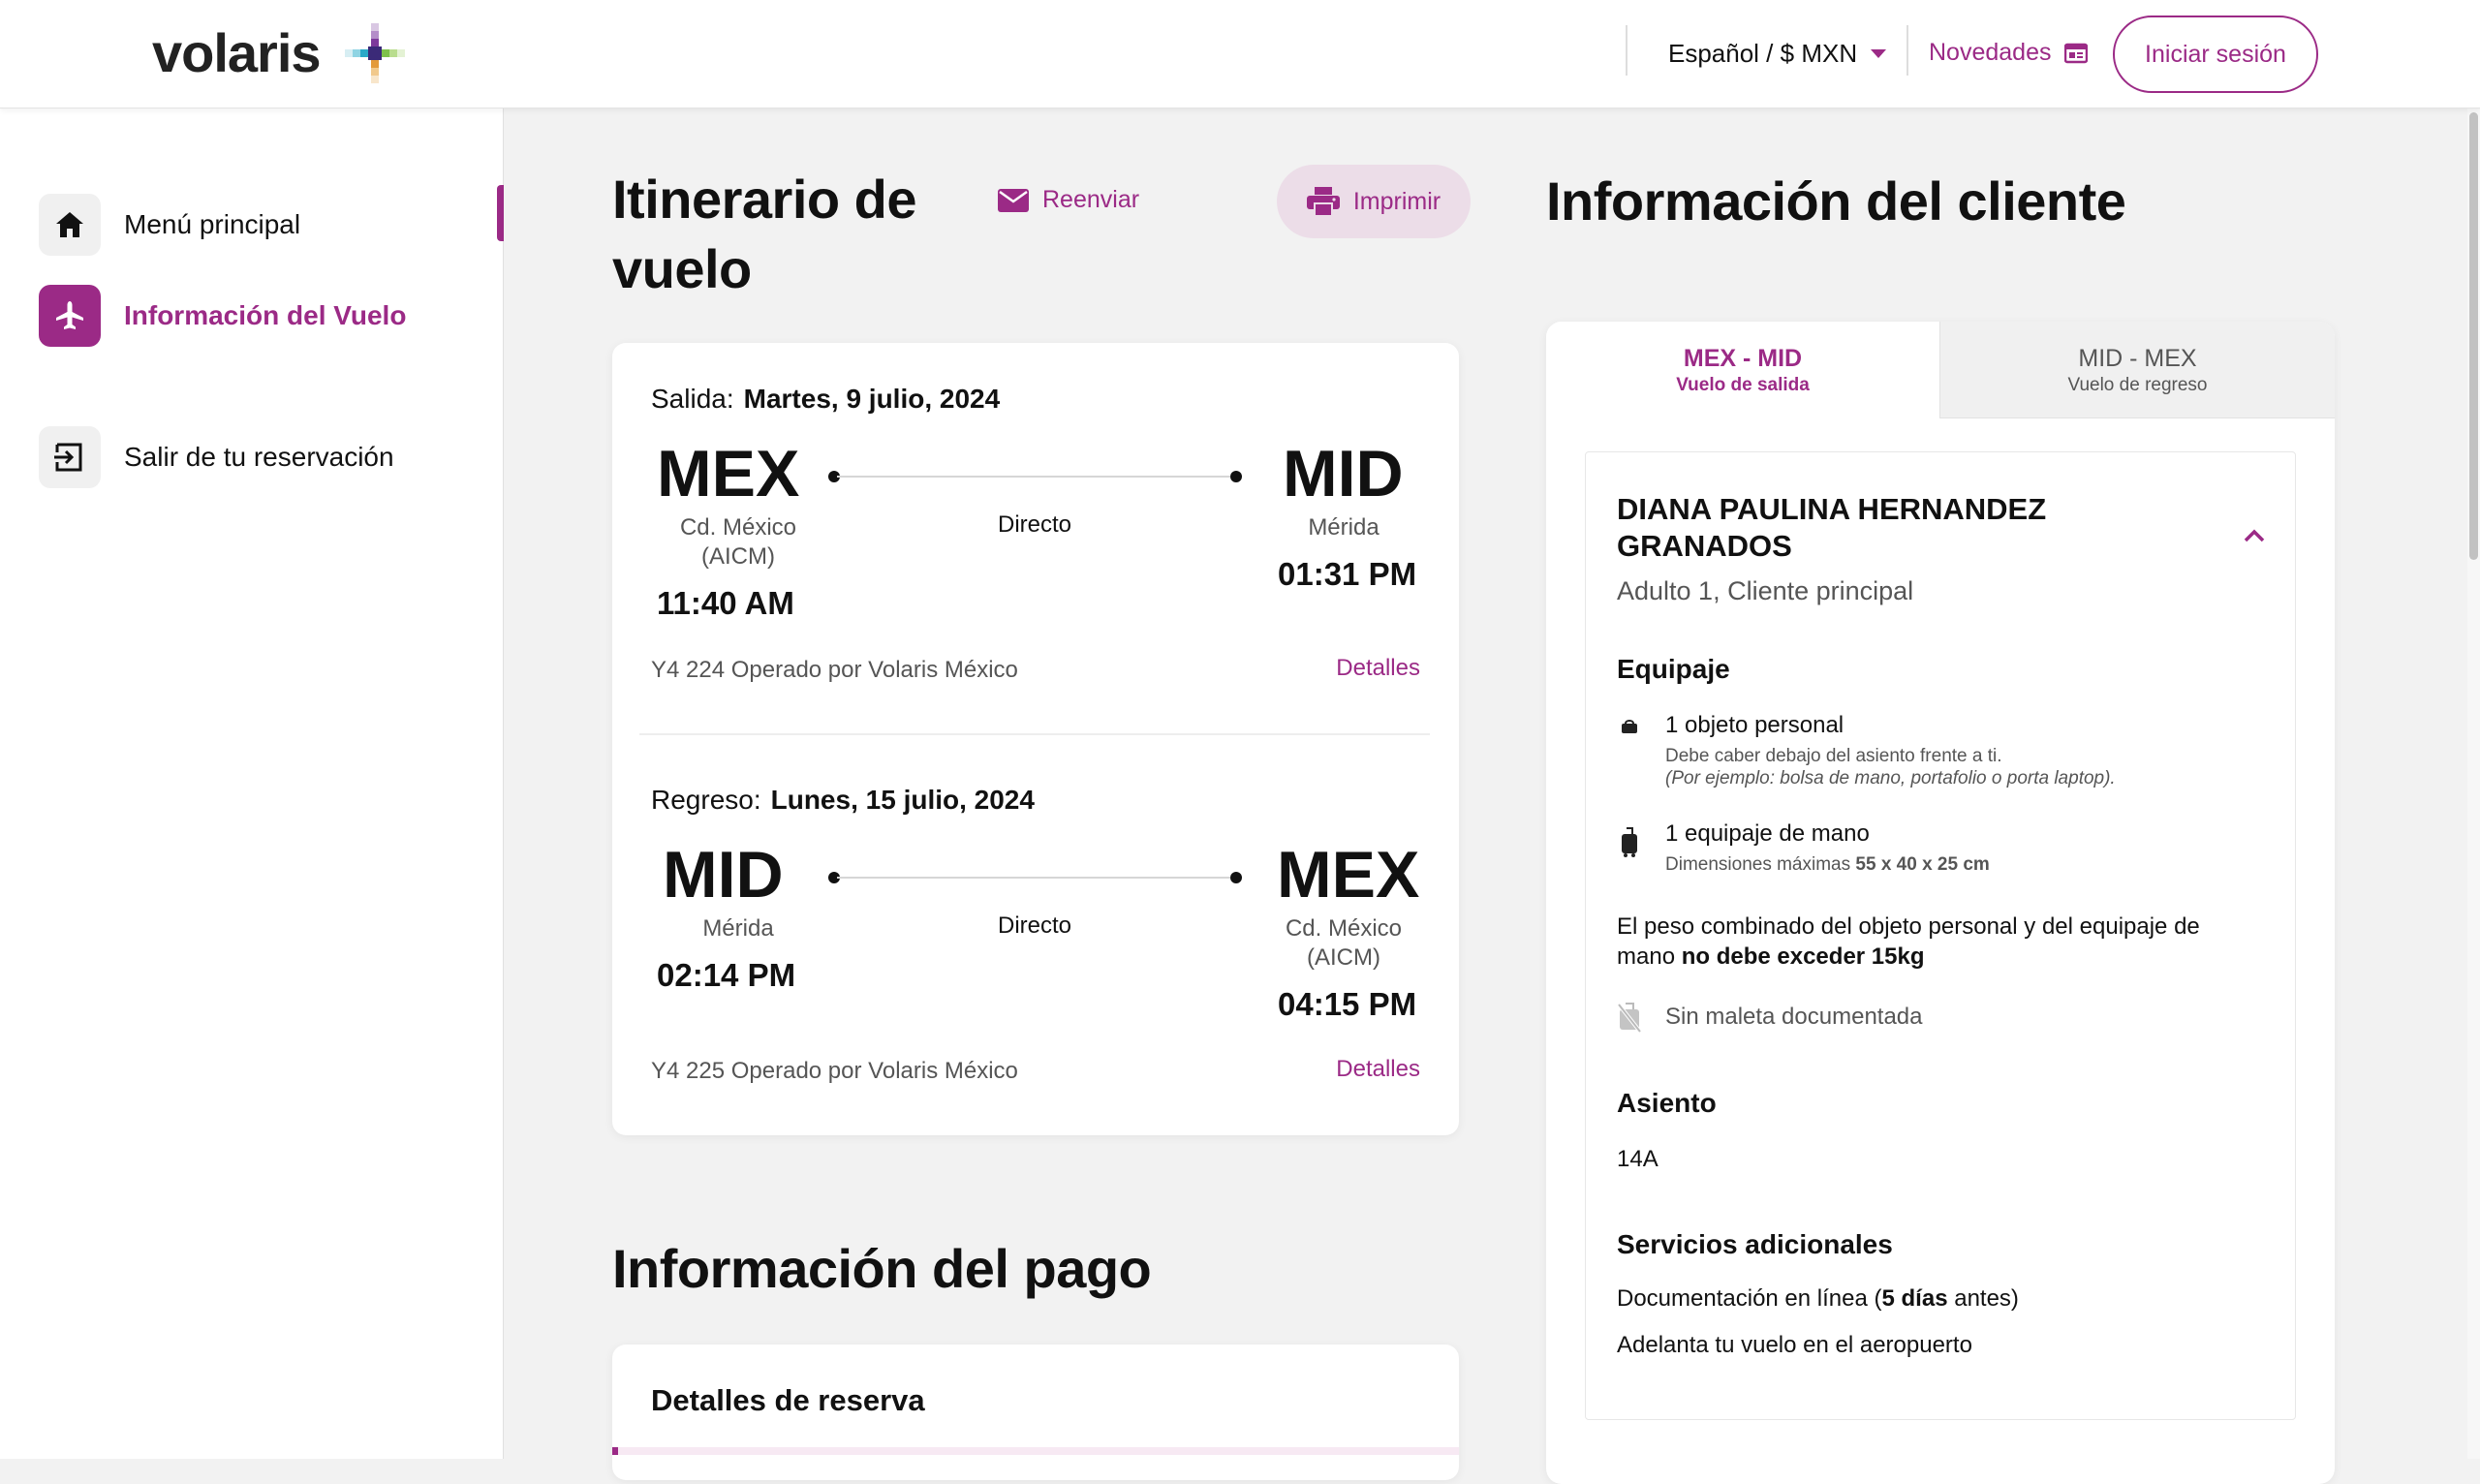  I want to click on leg-date-label: Regreso:, so click(706, 800).